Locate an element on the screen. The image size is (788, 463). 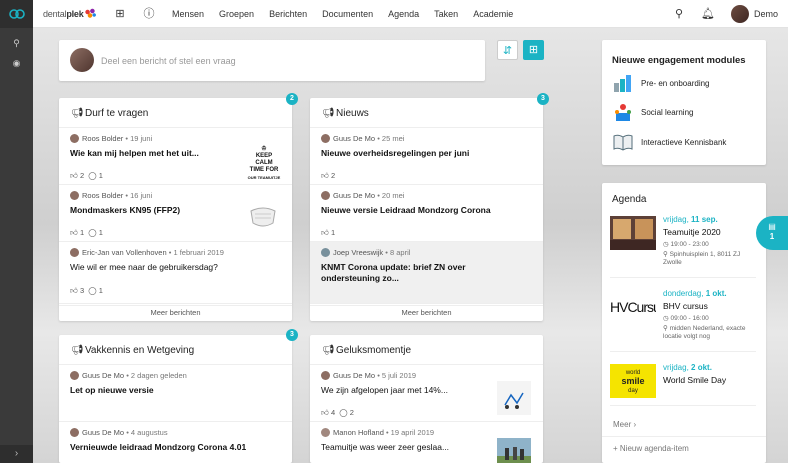
post-composer: Deel een bericht of stel een vraag is located at coordinates (272, 60).